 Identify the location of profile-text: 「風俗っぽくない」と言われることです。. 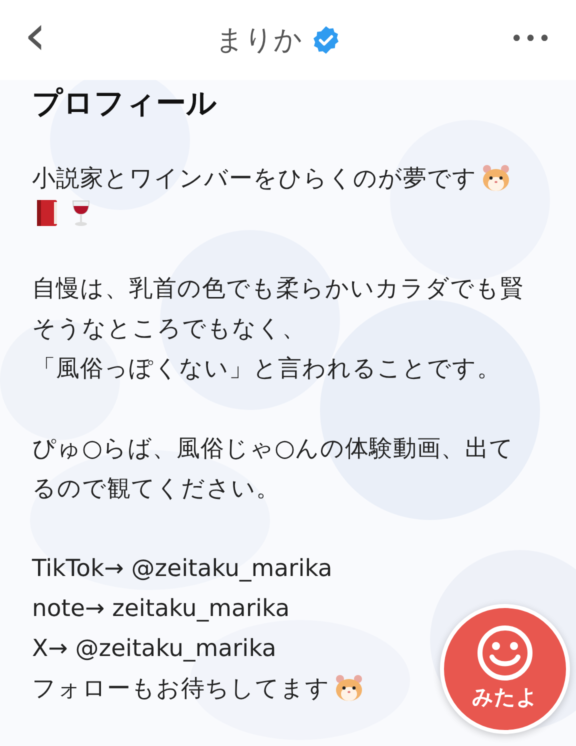
(266, 368).